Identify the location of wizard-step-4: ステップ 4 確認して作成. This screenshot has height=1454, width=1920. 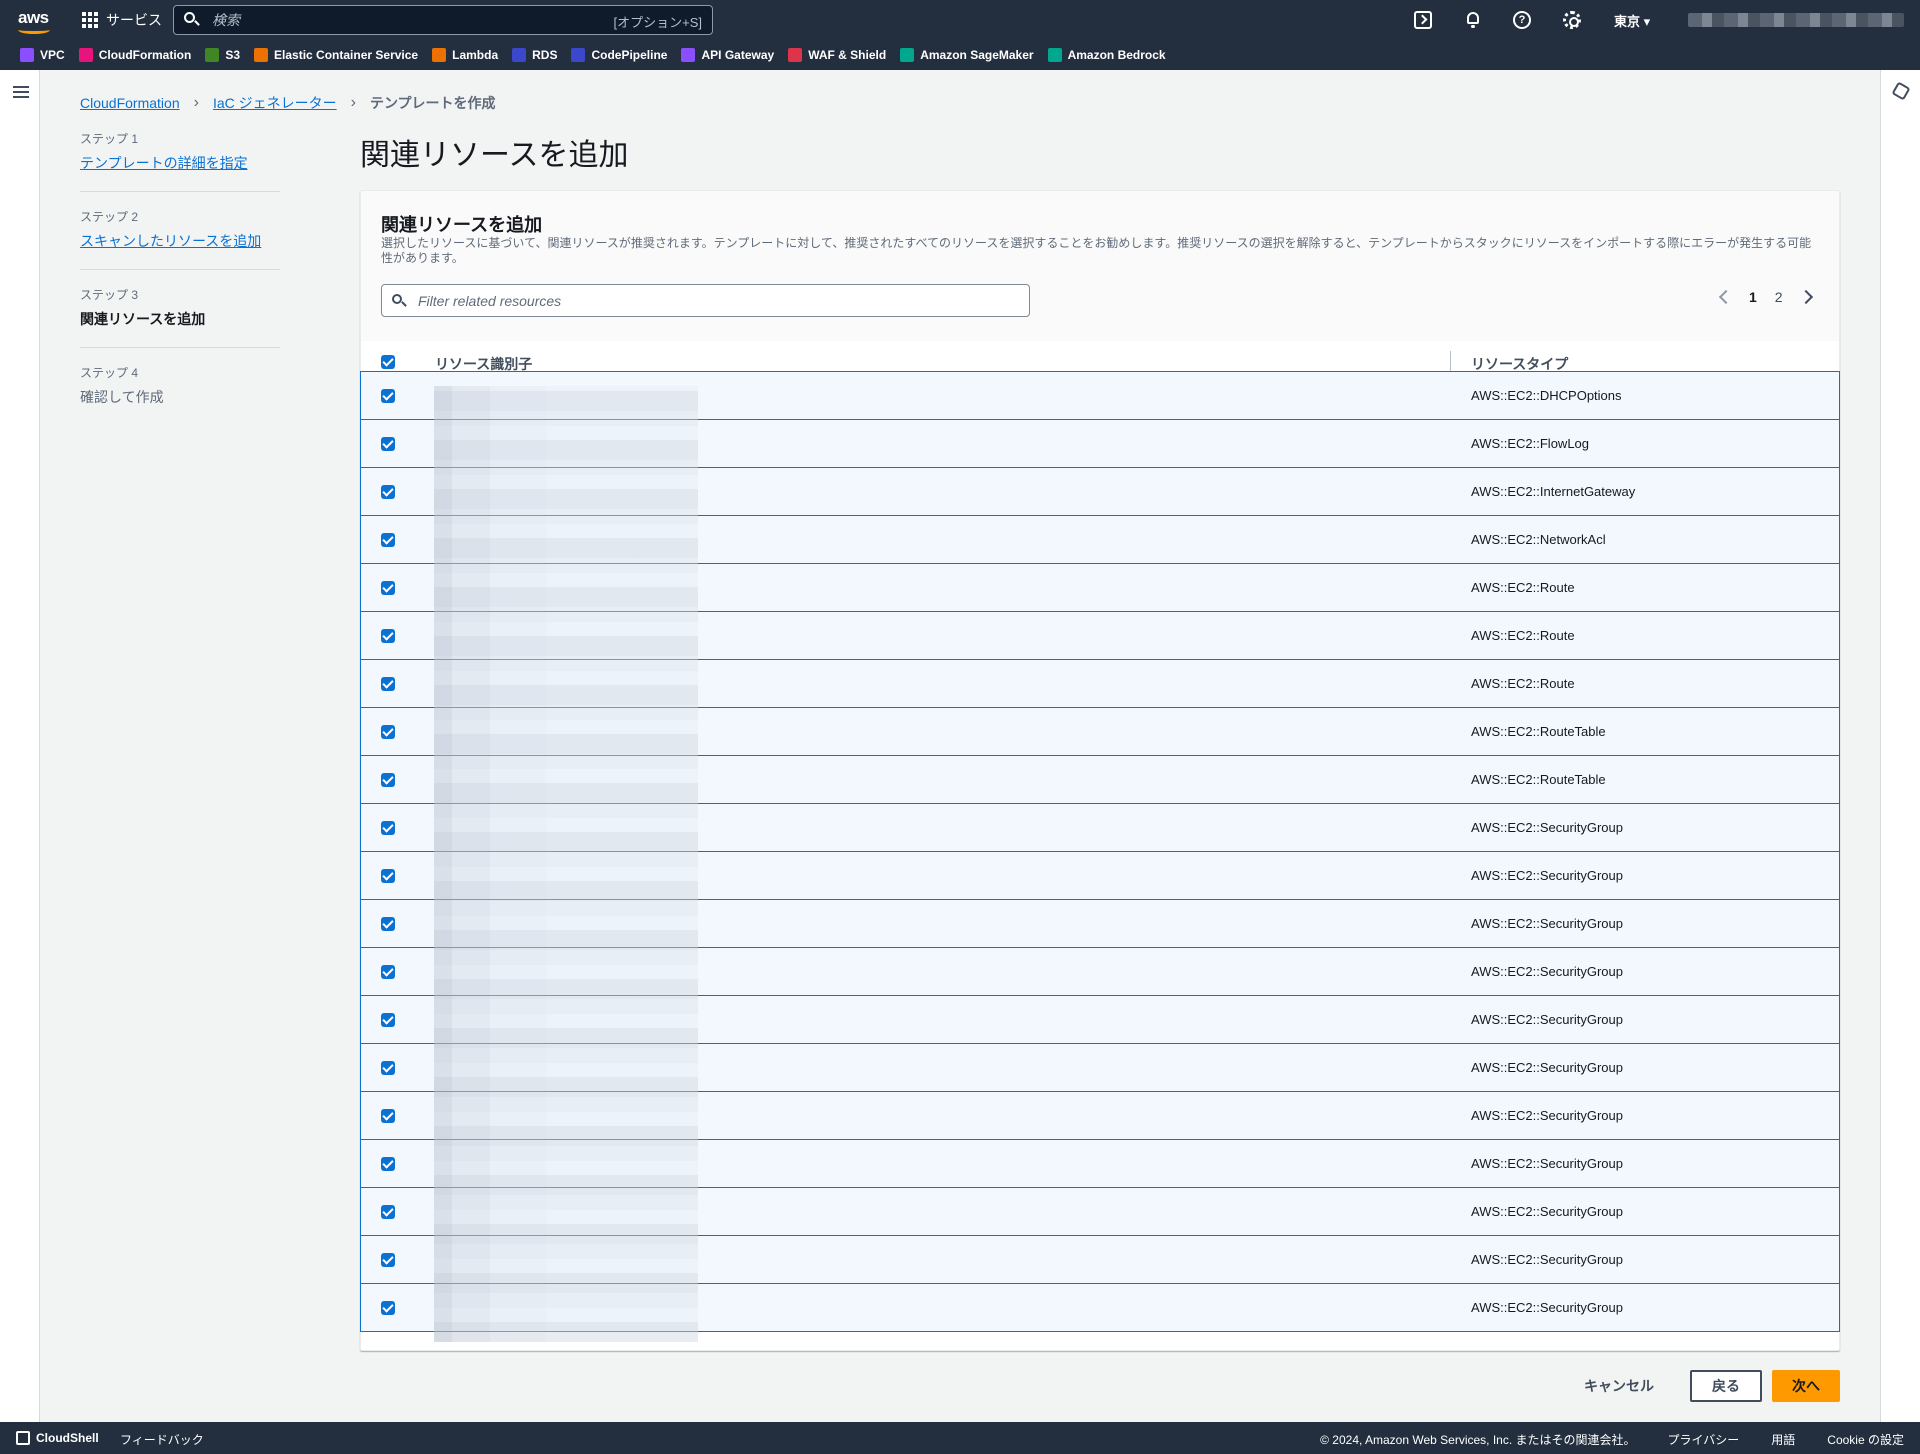
(180, 394).